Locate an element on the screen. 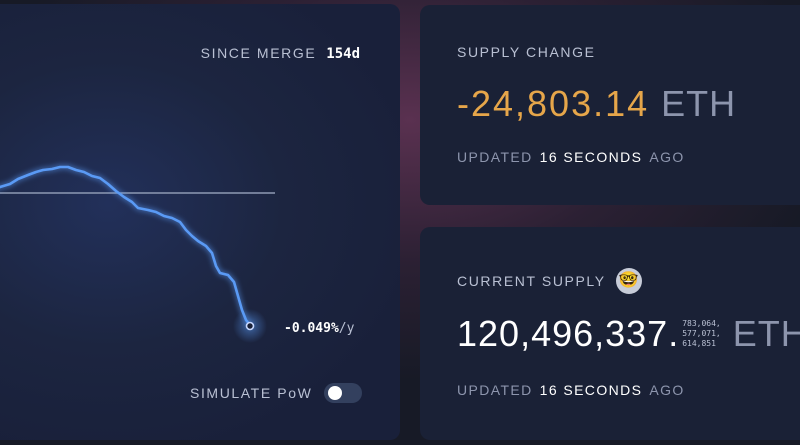 This screenshot has width=800, height=445. decimals-line: 577,071, is located at coordinates (701, 333).